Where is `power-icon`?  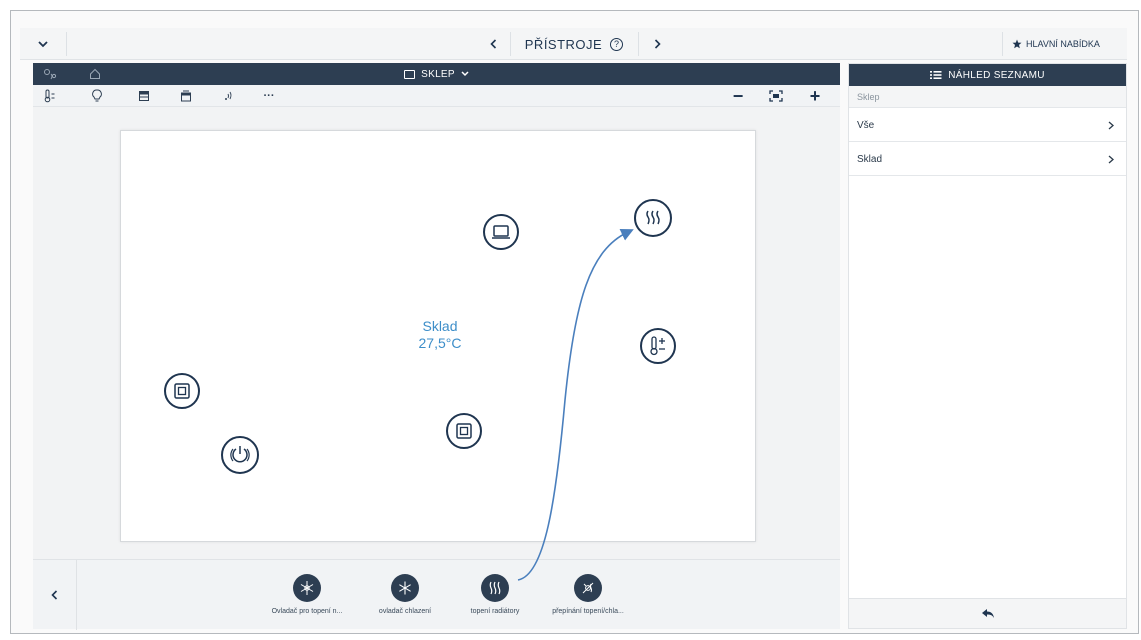
power-icon is located at coordinates (240, 454).